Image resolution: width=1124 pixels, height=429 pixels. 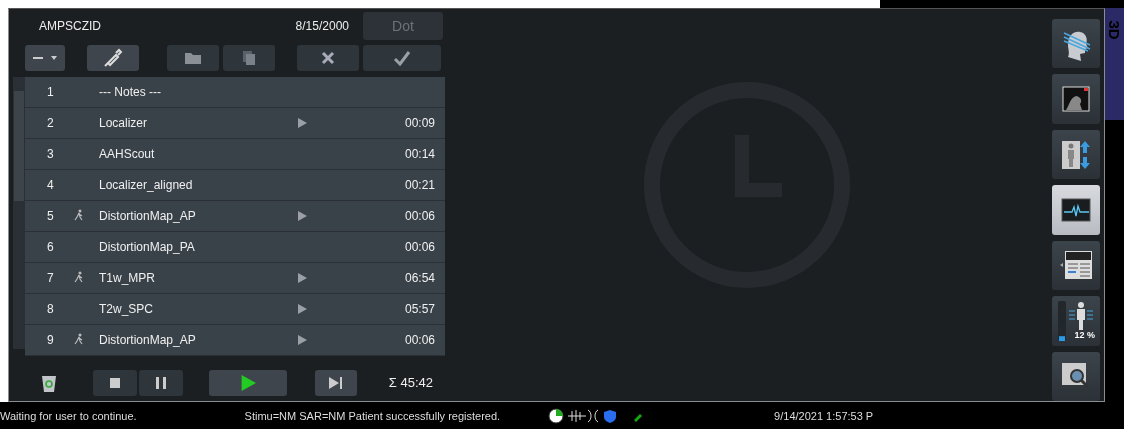 What do you see at coordinates (19, 213) in the screenshot?
I see `scrollbar` at bounding box center [19, 213].